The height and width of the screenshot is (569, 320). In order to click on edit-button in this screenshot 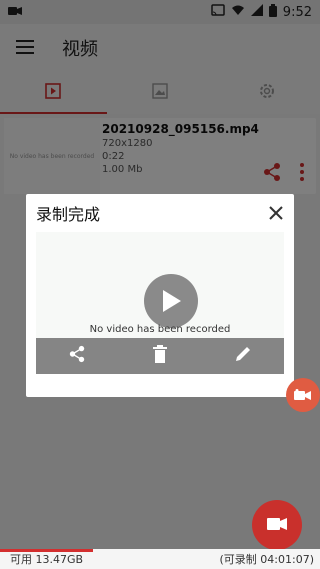, I will do `click(242, 356)`.